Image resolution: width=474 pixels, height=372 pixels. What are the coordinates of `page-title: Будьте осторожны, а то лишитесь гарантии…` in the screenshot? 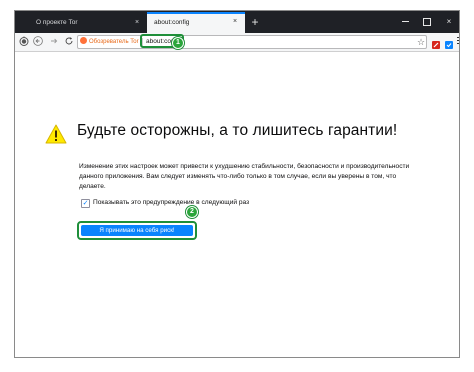 It's located at (237, 130).